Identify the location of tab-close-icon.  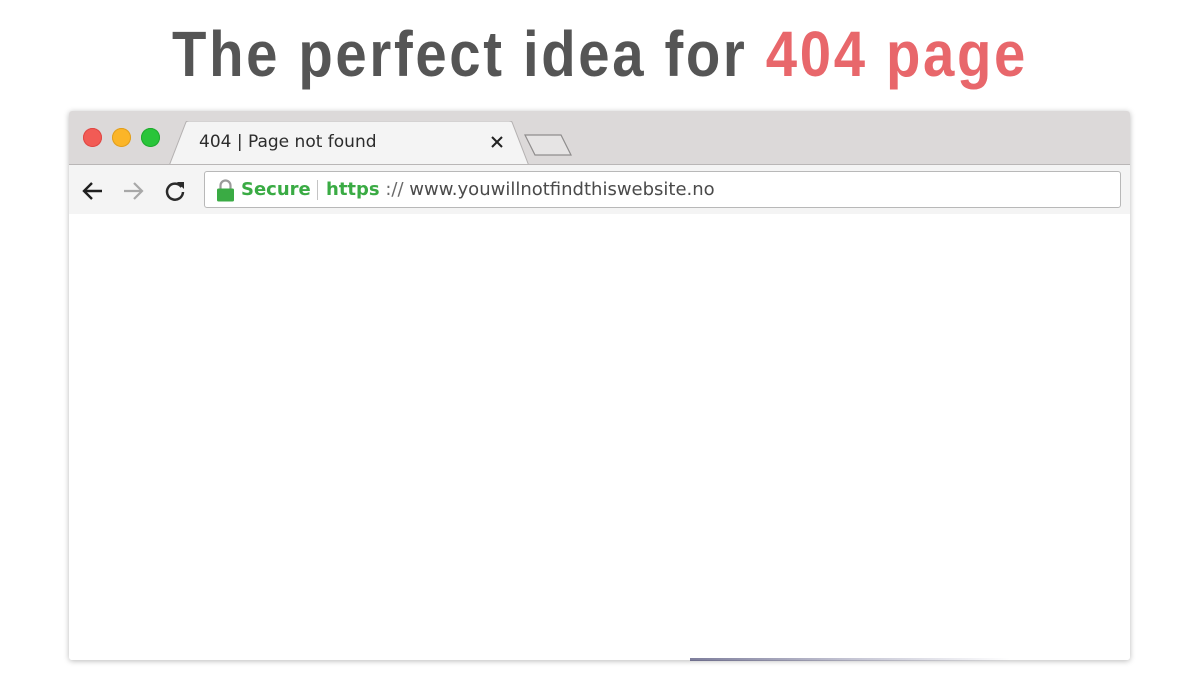
(497, 142).